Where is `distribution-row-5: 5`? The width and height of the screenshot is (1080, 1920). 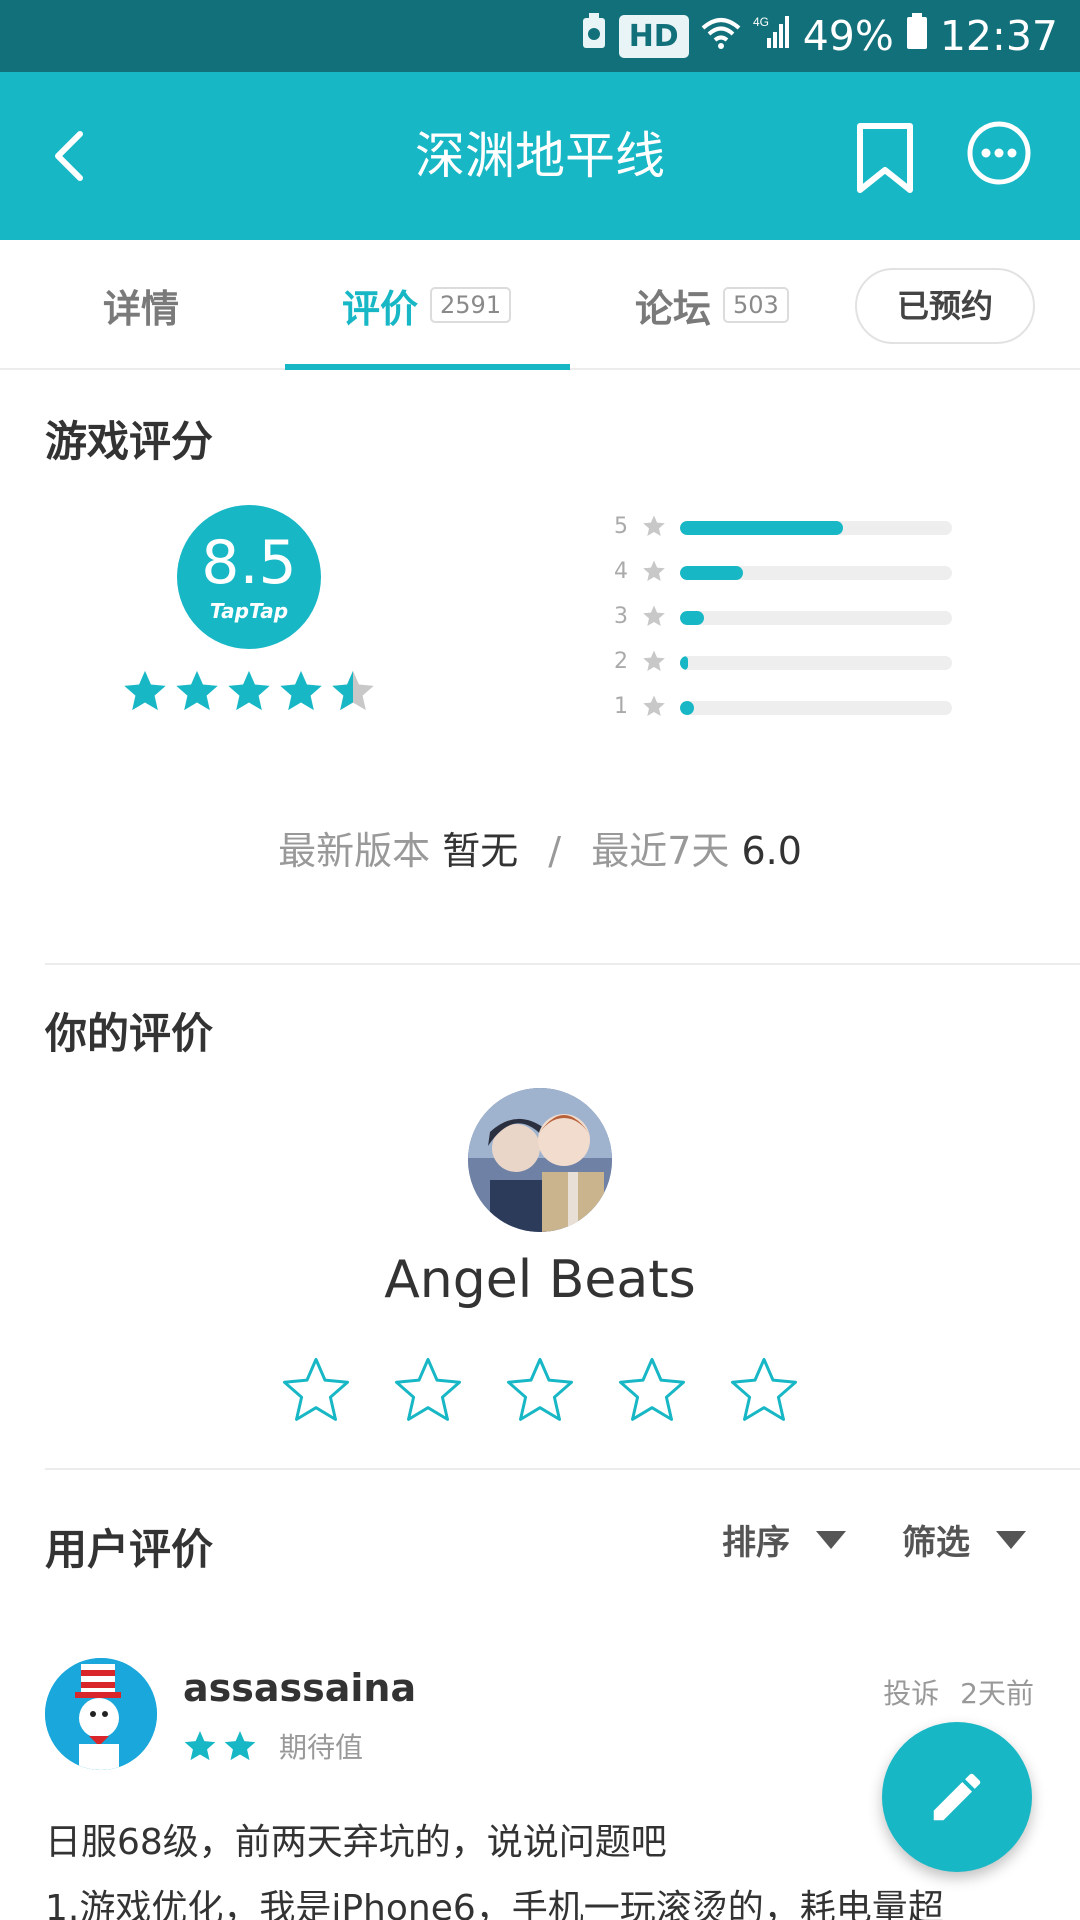
distribution-row-5: 5 is located at coordinates (787, 527).